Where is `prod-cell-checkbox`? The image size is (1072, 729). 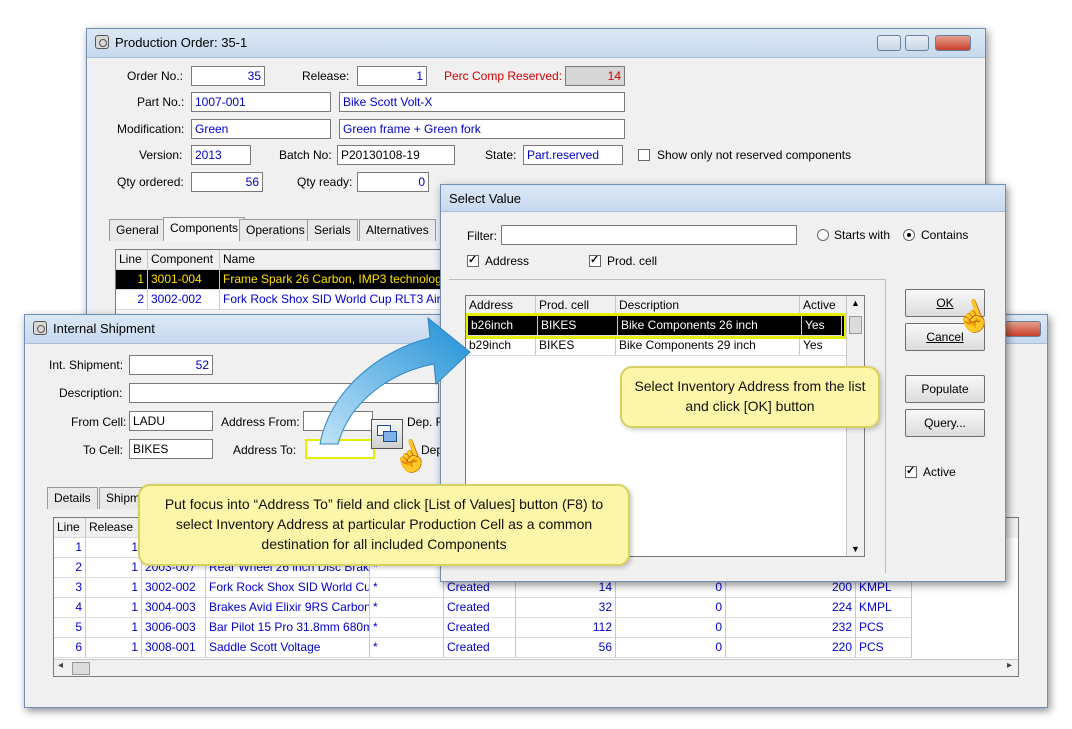
prod-cell-checkbox is located at coordinates (595, 260).